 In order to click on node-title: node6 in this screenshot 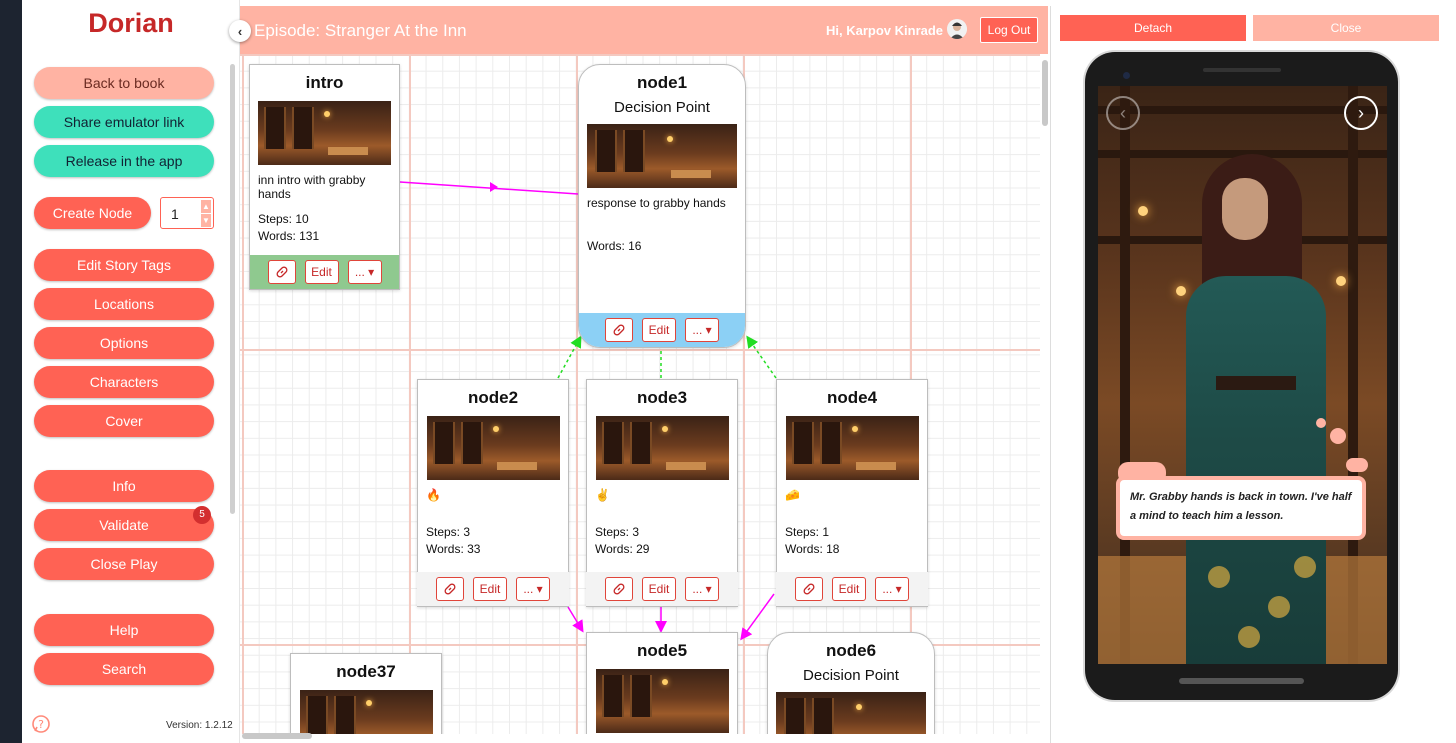, I will do `click(851, 650)`.